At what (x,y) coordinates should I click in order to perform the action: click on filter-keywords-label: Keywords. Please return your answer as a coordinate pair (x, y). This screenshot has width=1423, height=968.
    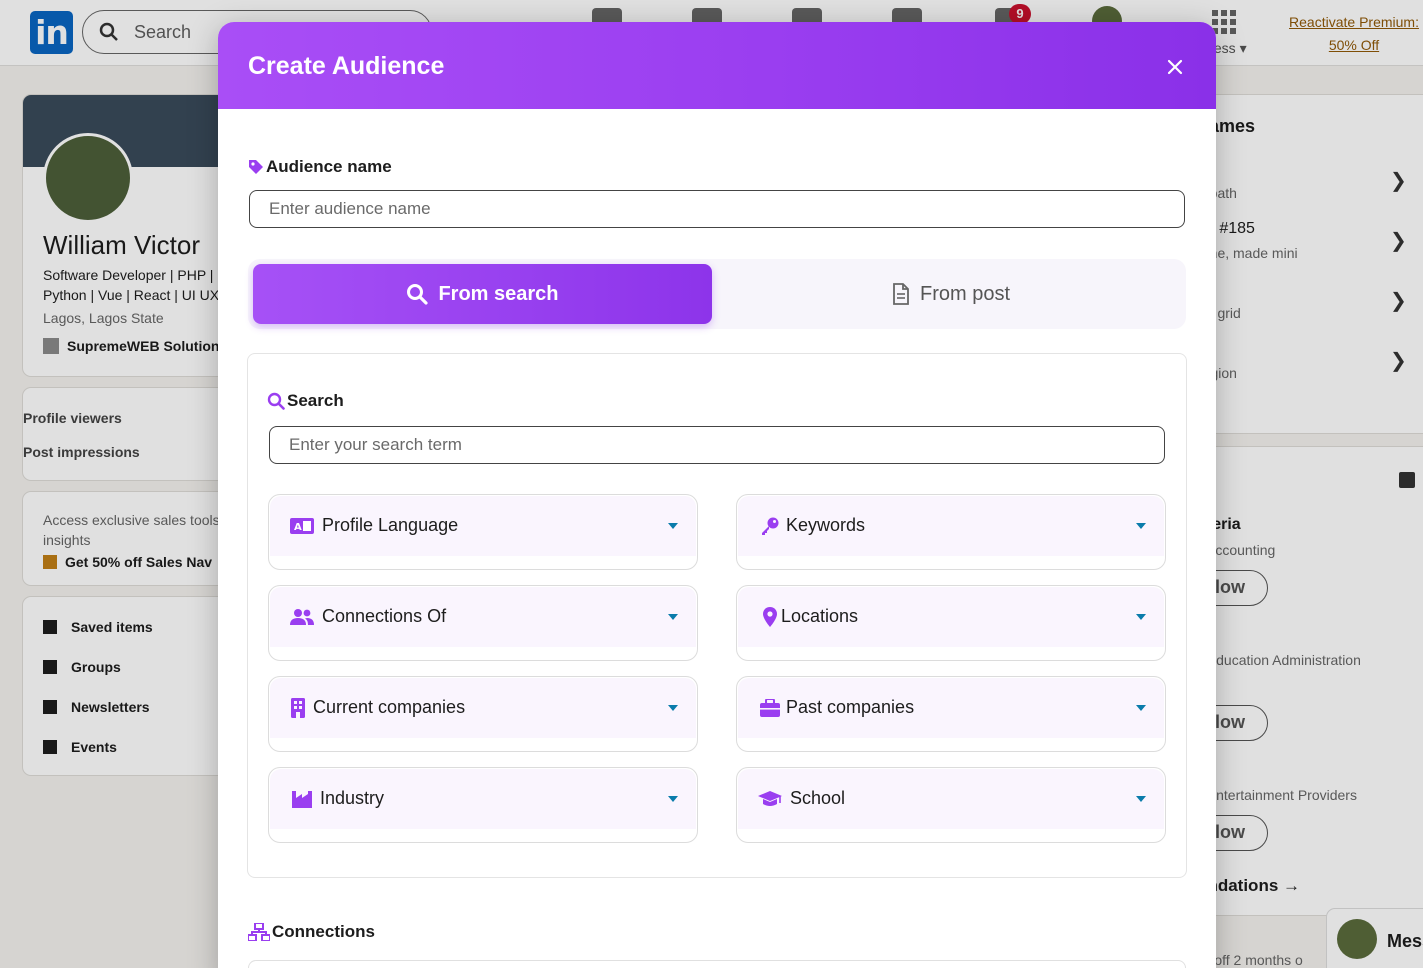
    Looking at the image, I should click on (826, 525).